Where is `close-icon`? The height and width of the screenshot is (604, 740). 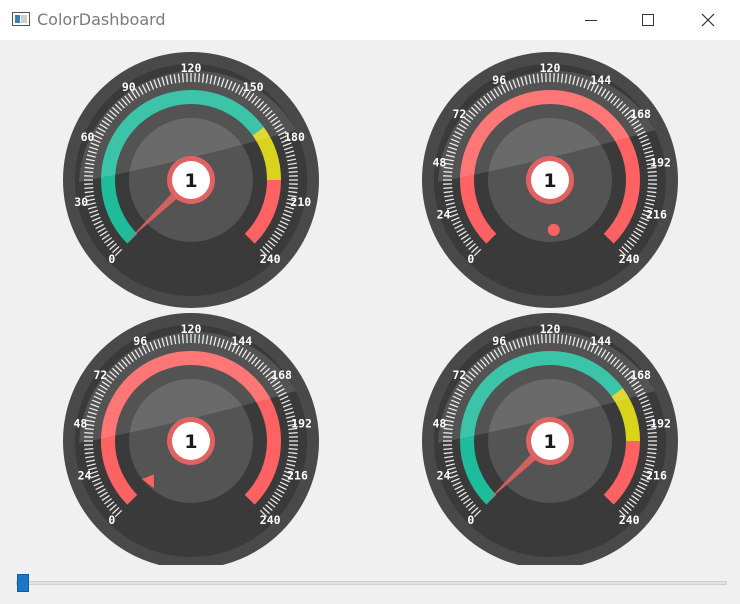
close-icon is located at coordinates (708, 20).